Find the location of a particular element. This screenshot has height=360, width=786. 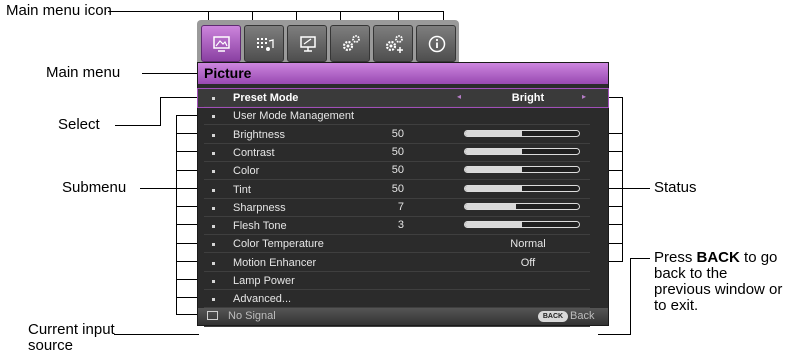

tab-display is located at coordinates (307, 43).